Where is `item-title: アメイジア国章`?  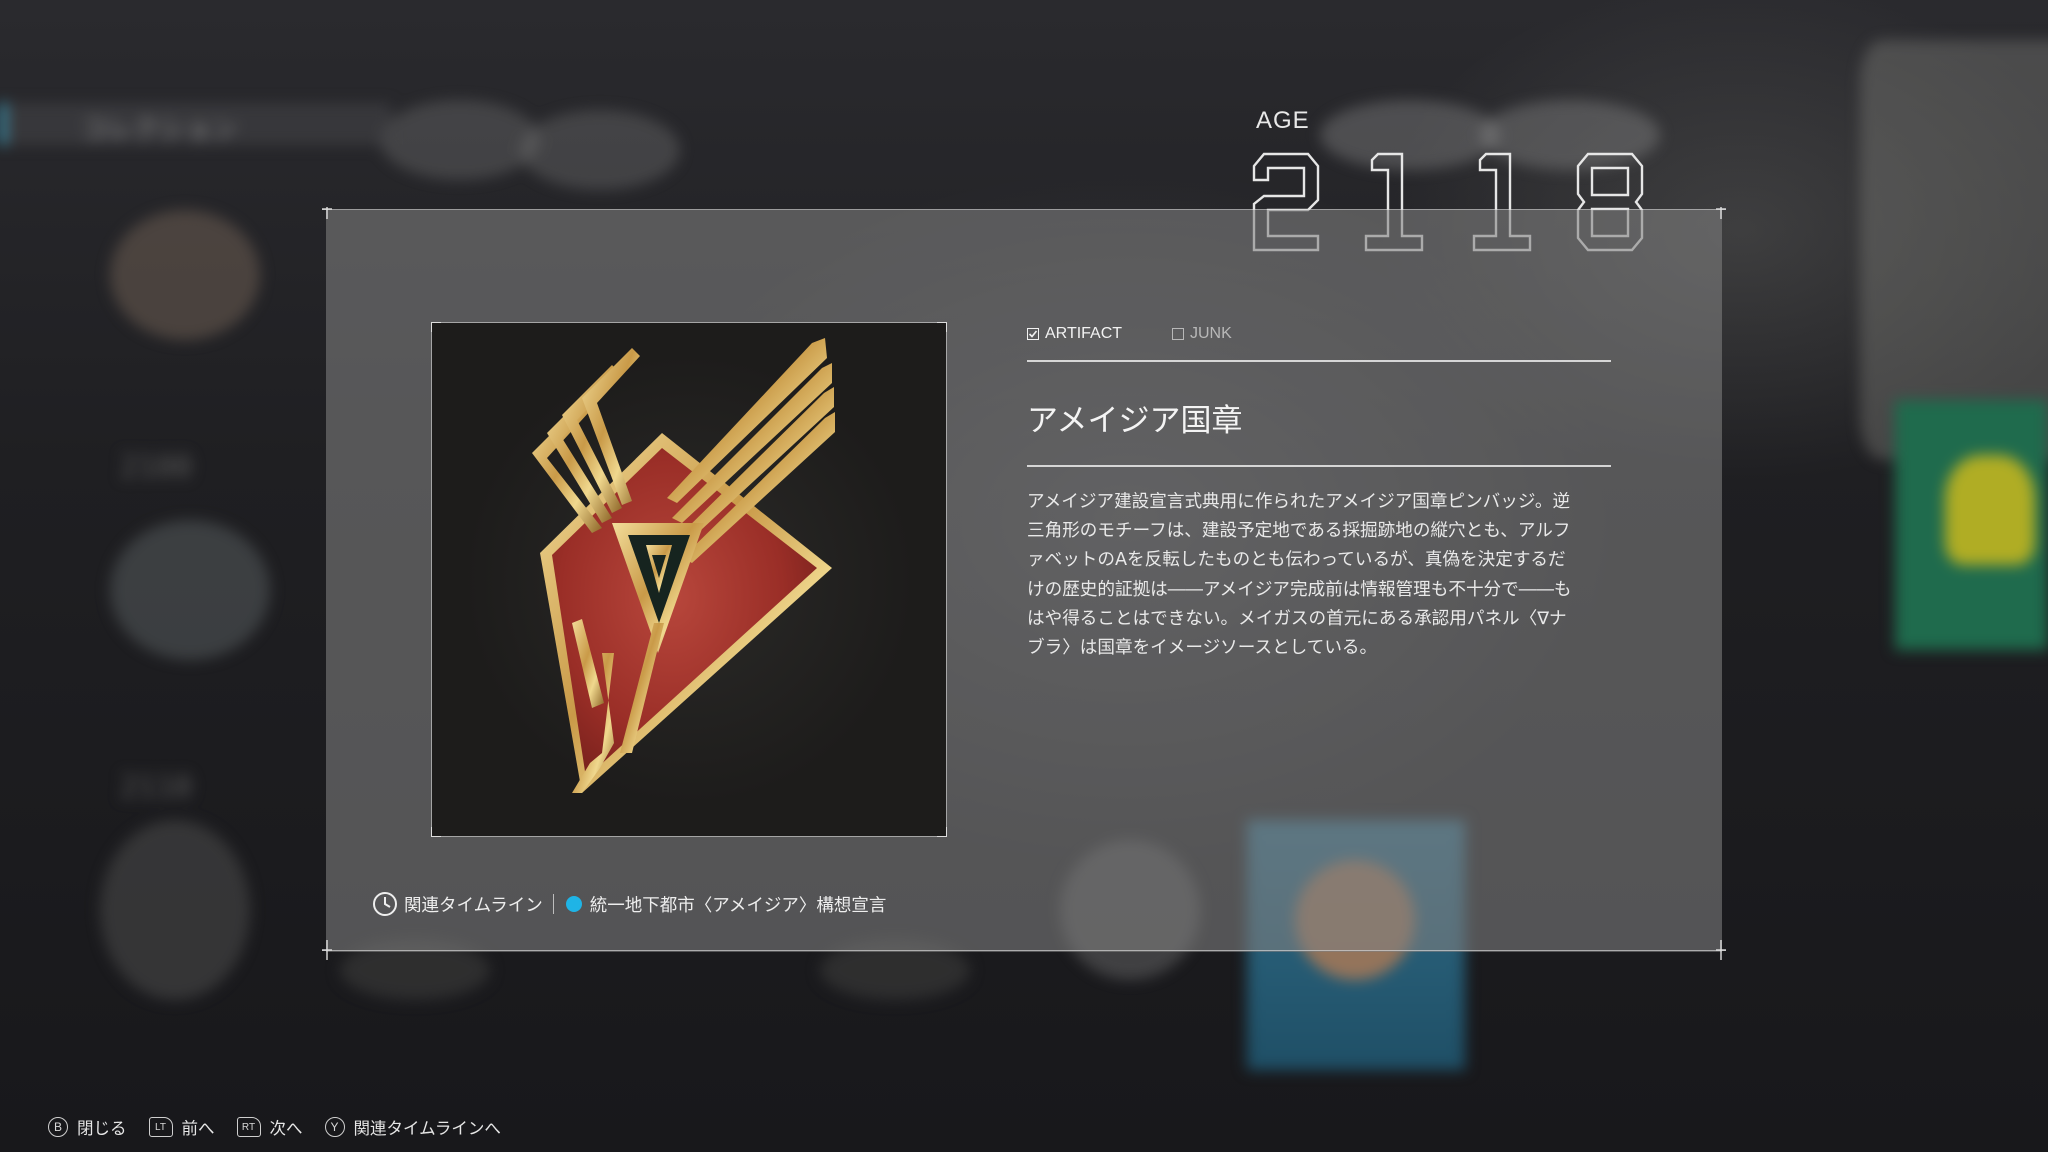 item-title: アメイジア国章 is located at coordinates (1135, 421).